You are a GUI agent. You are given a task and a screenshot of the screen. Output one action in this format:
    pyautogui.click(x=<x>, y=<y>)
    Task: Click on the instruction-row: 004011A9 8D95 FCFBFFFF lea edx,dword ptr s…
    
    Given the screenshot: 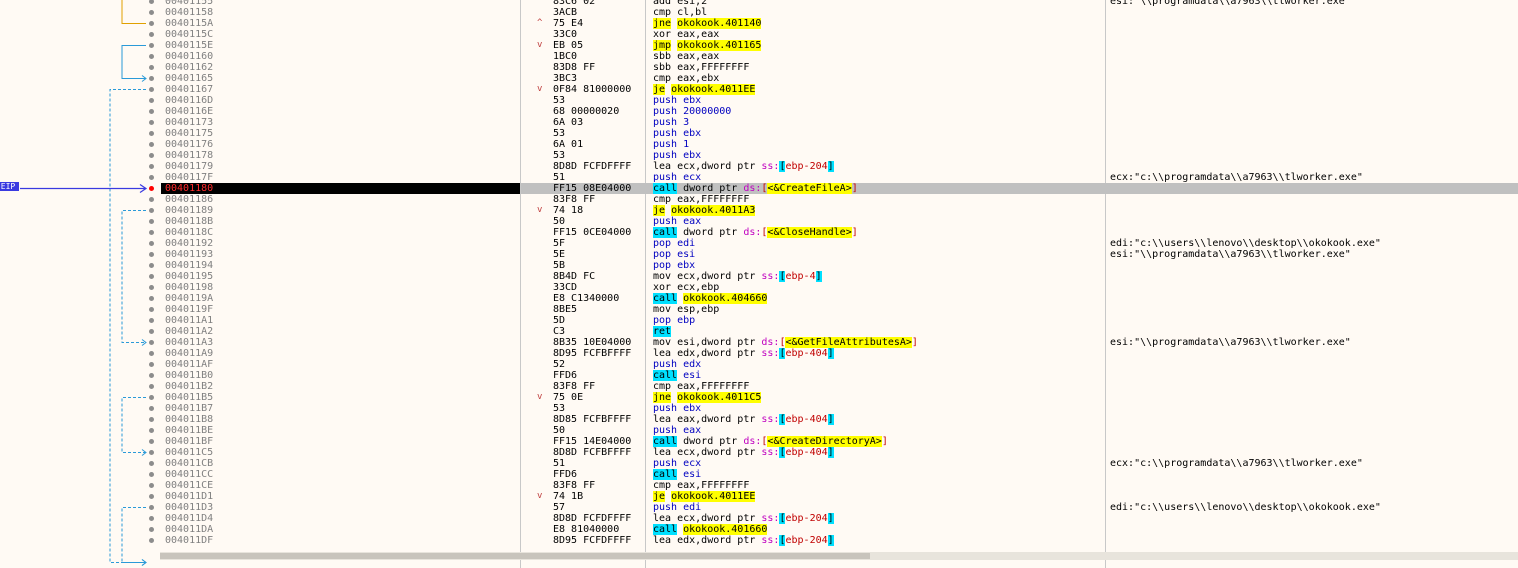 What is the action you would take?
    pyautogui.click(x=759, y=353)
    